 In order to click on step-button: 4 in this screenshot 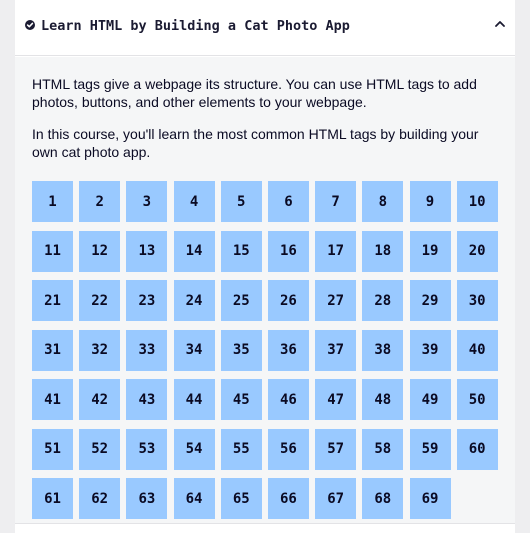, I will do `click(194, 201)`.